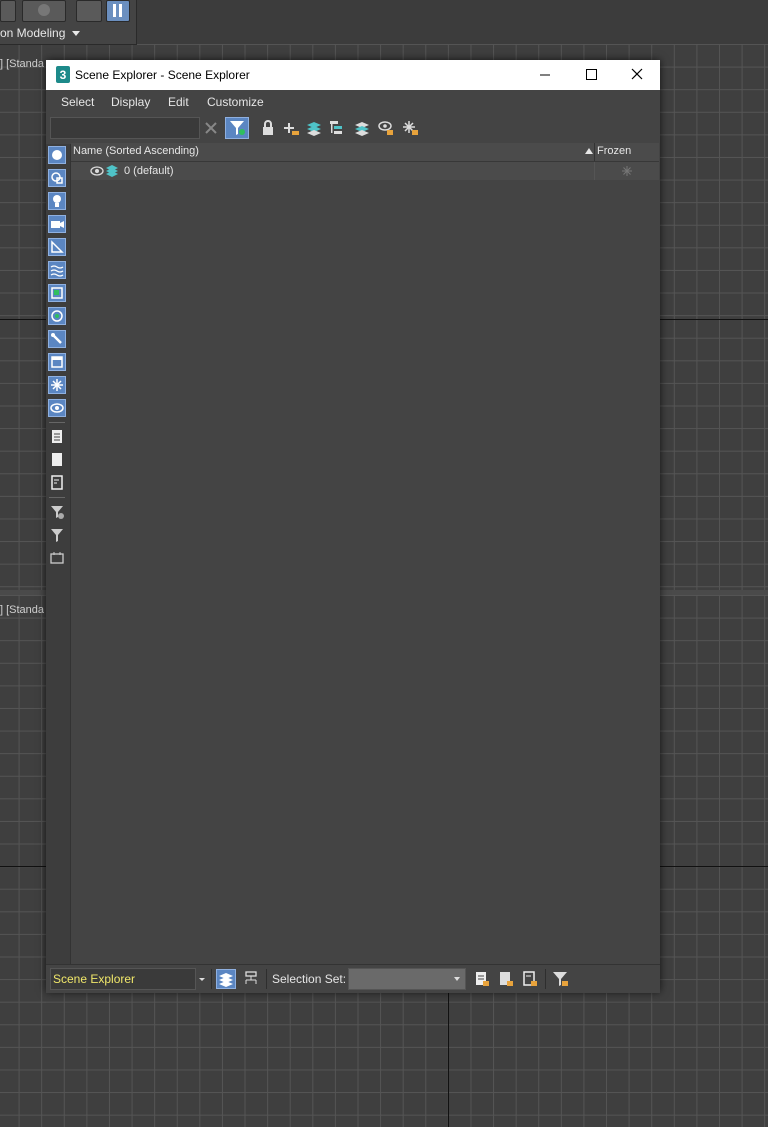 The width and height of the screenshot is (768, 1127). I want to click on shapes-icon, so click(57, 178).